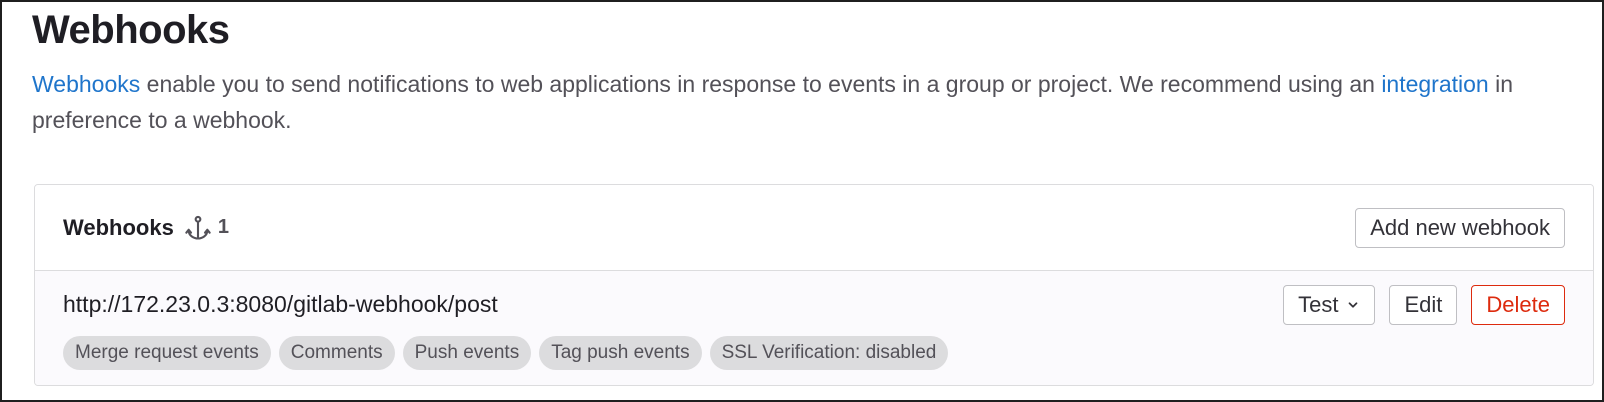  Describe the element at coordinates (1518, 305) in the screenshot. I see `delete-button: Delete` at that location.